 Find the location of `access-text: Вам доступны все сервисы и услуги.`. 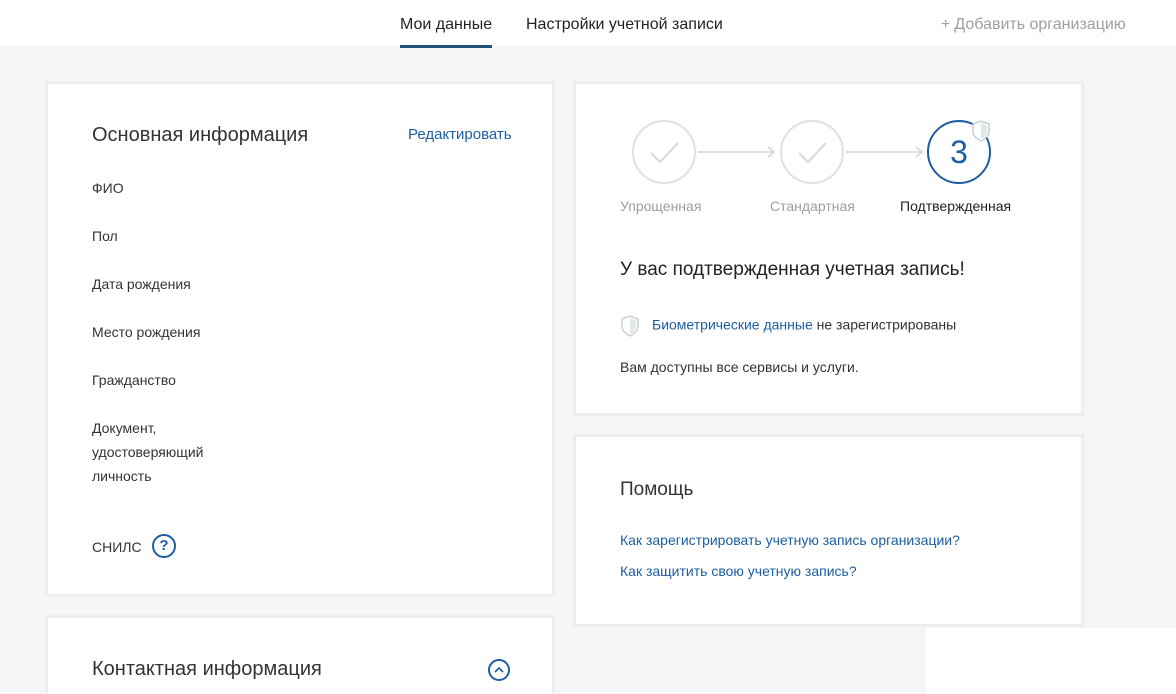

access-text: Вам доступны все сервисы и услуги. is located at coordinates (739, 367).